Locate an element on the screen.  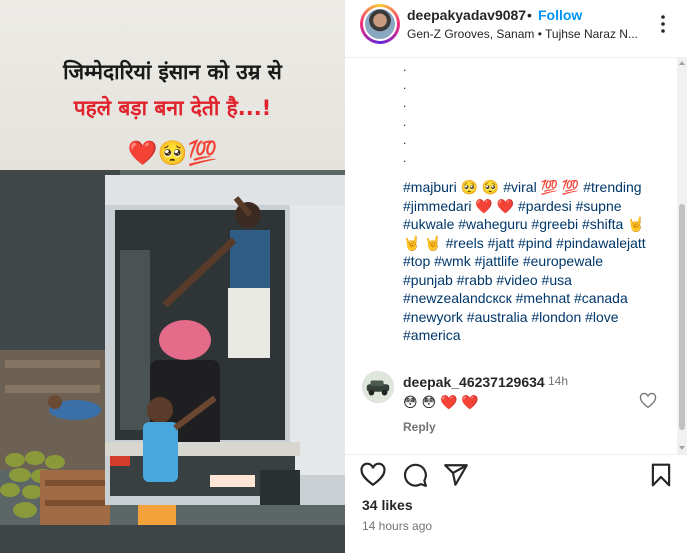
hashtag-line: #majburi 🥺 🥺 #viral 💯 💯 #trending is located at coordinates (534, 187).